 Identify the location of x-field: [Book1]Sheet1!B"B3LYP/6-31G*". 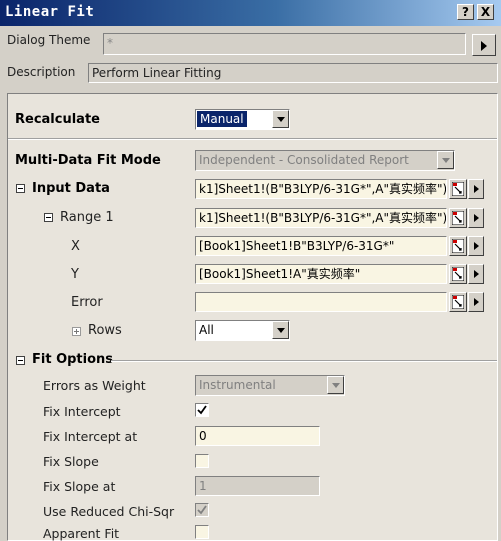
(321, 246).